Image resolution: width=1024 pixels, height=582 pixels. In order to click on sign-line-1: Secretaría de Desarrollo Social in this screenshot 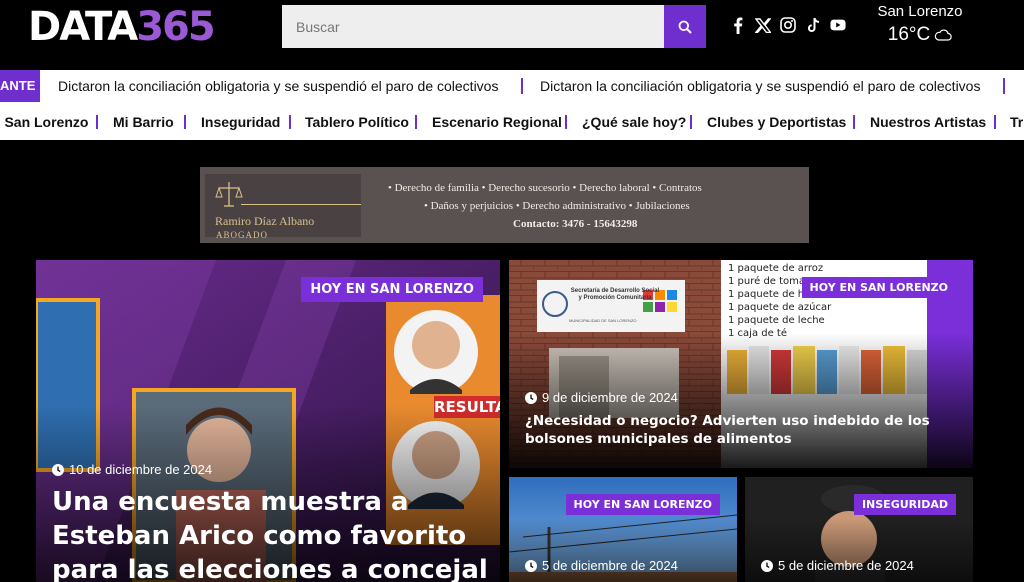, I will do `click(615, 291)`.